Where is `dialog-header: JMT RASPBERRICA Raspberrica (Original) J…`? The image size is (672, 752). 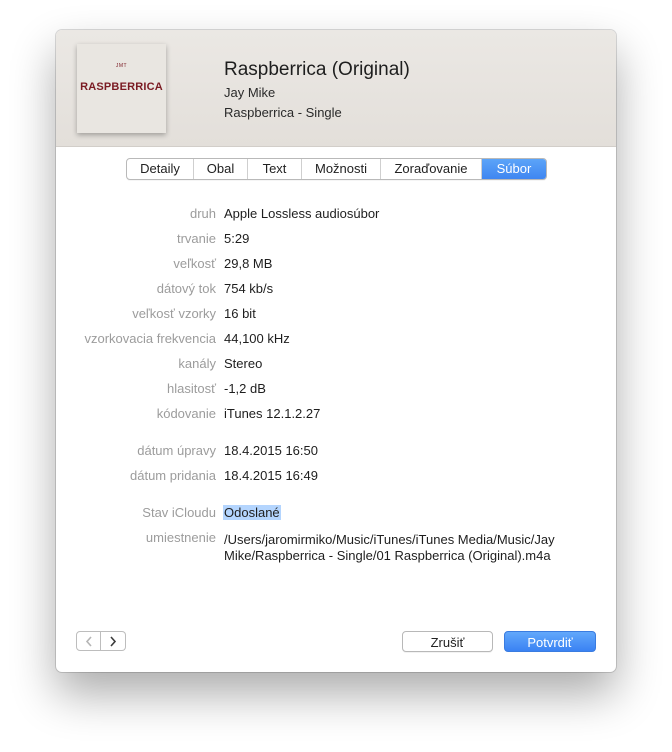
dialog-header: JMT RASPBERRICA Raspberrica (Original) J… is located at coordinates (336, 88).